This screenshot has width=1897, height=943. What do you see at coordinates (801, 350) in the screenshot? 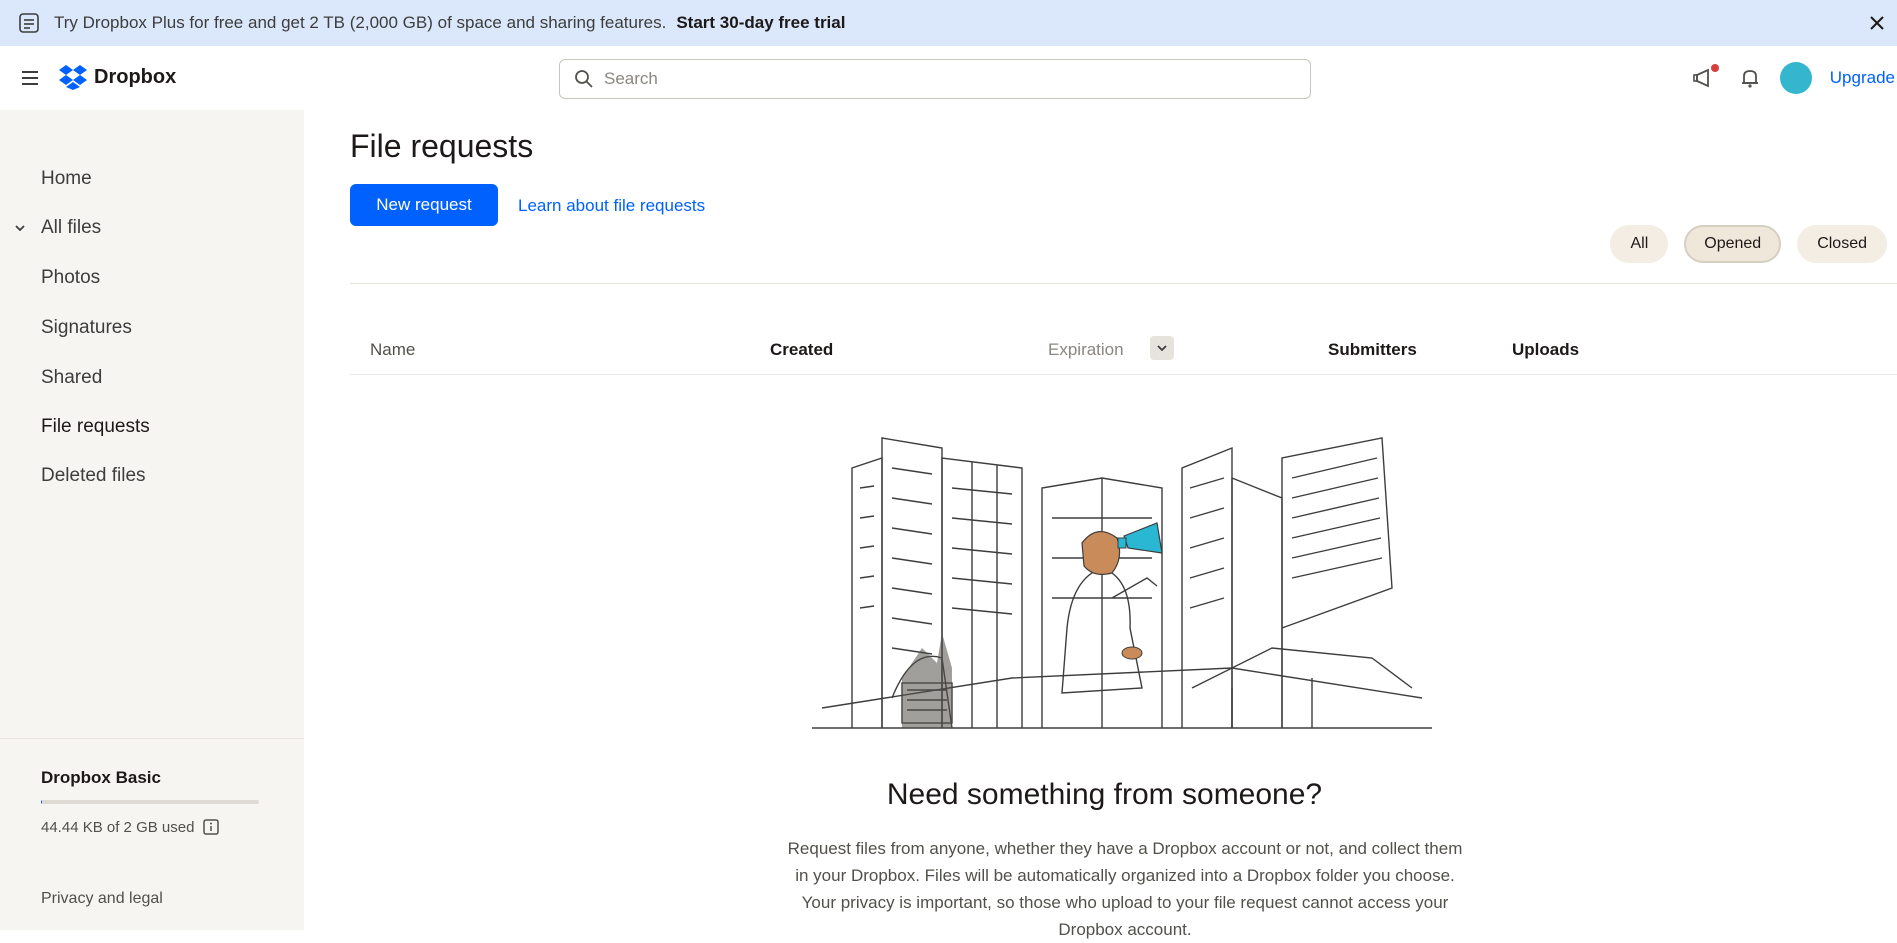
I see `column-created: Created` at bounding box center [801, 350].